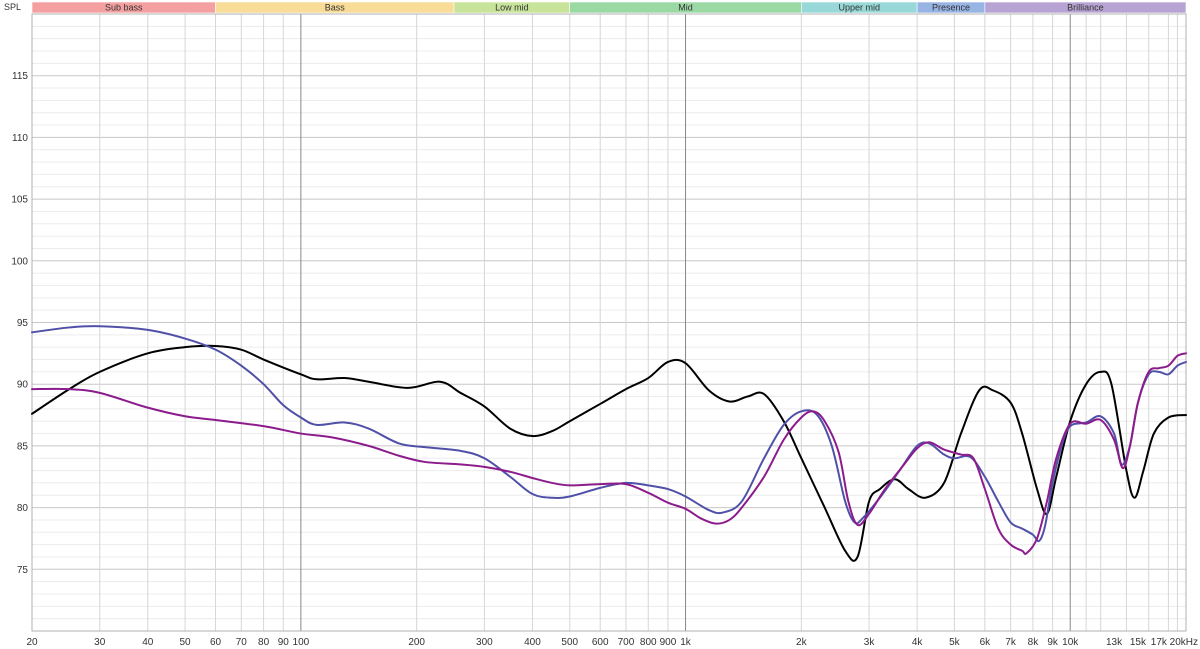 Image resolution: width=1200 pixels, height=649 pixels. Describe the element at coordinates (859, 8) in the screenshot. I see `band-label-4: Upper mid` at that location.